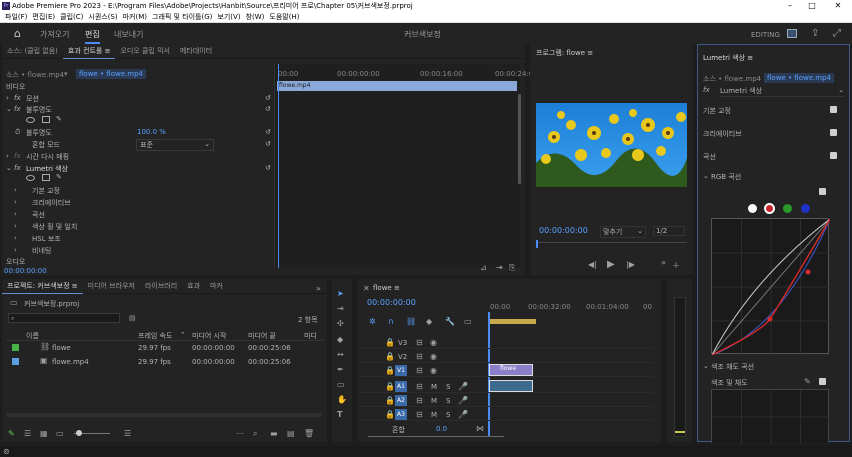 Image resolution: width=852 pixels, height=457 pixels. What do you see at coordinates (805, 208) in the screenshot?
I see `blue-channel-button` at bounding box center [805, 208].